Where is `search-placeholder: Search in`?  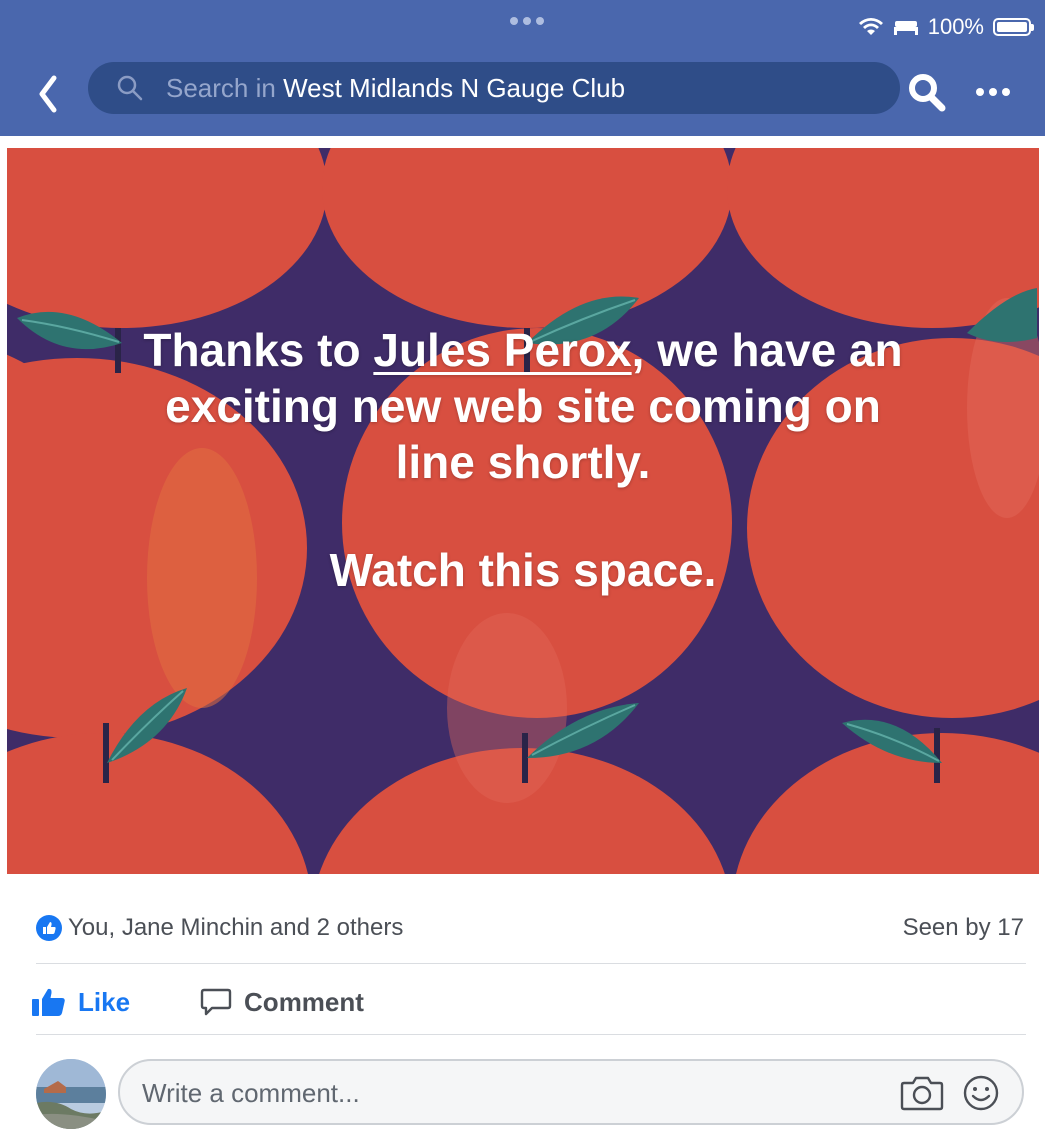 search-placeholder: Search in is located at coordinates (225, 87).